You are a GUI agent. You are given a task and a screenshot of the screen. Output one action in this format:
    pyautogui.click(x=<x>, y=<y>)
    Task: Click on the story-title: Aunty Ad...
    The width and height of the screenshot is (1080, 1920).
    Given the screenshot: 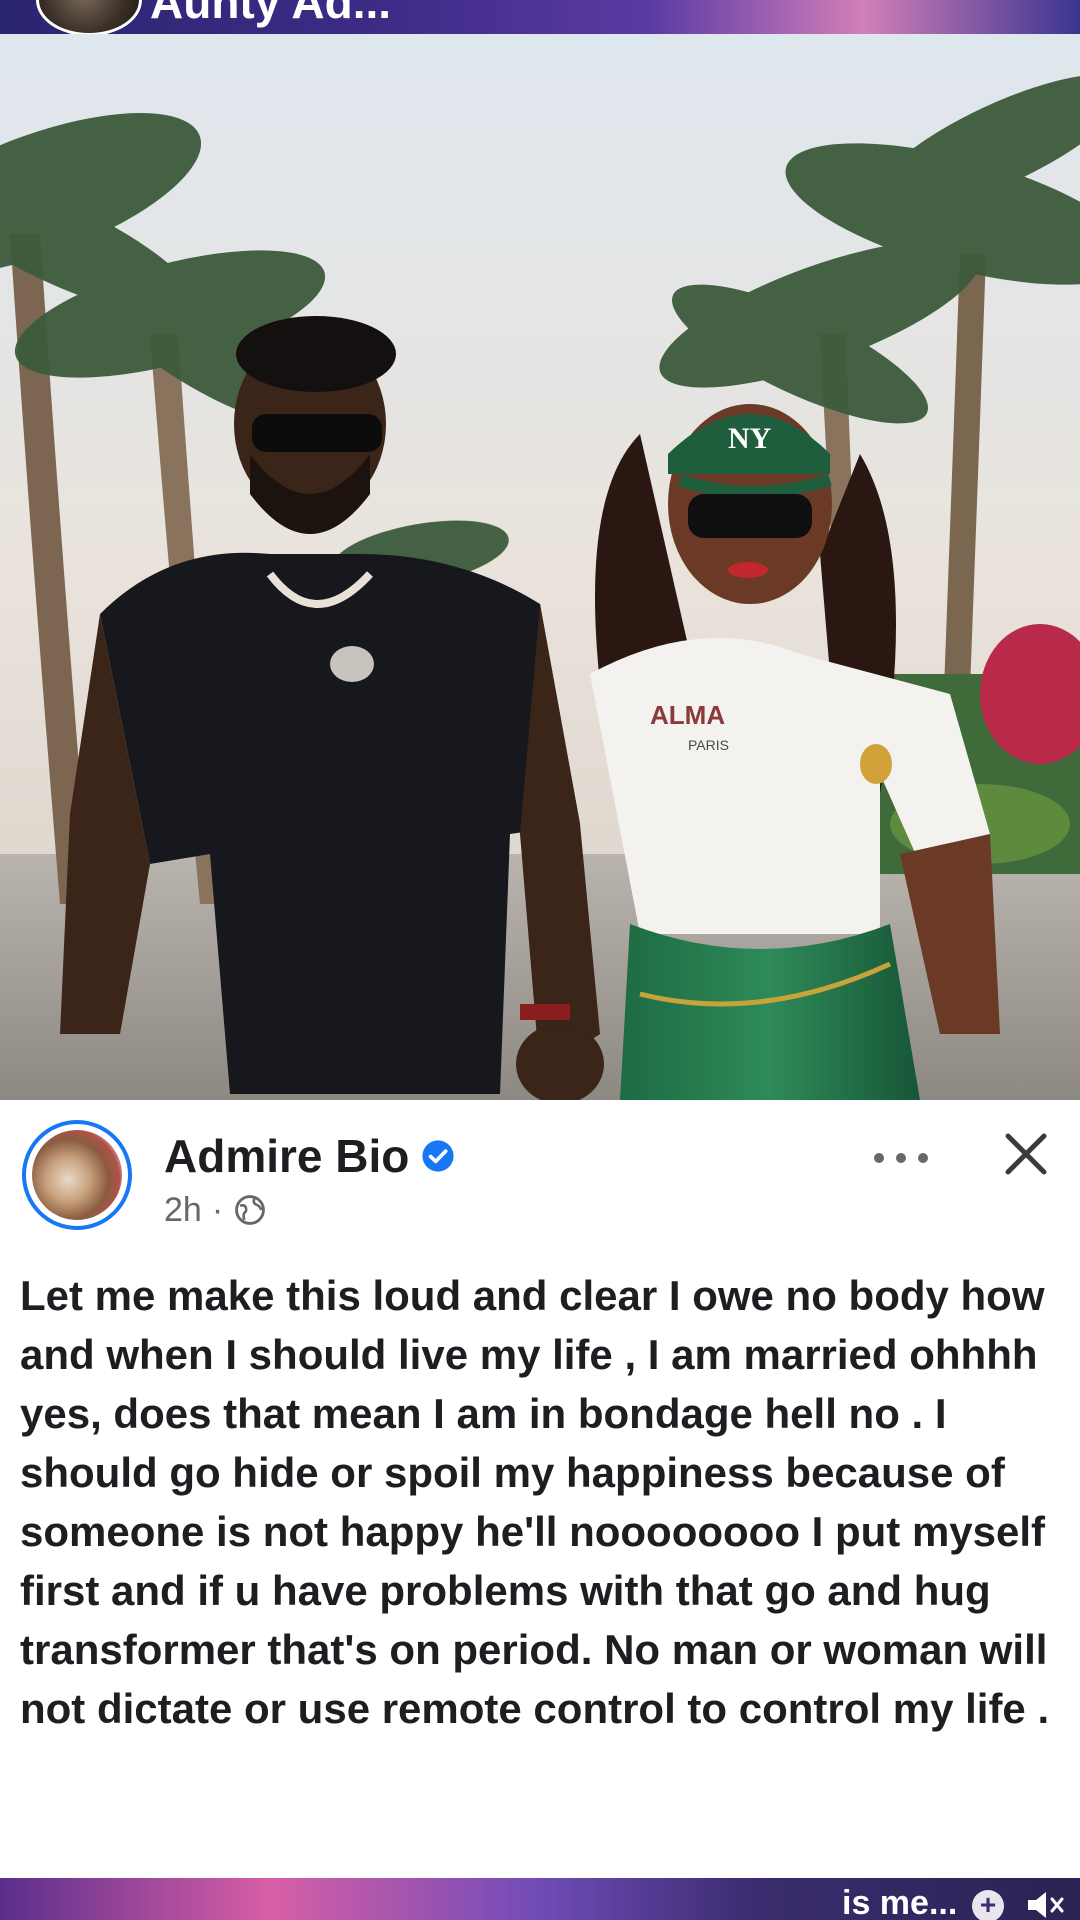 What is the action you would take?
    pyautogui.click(x=270, y=15)
    